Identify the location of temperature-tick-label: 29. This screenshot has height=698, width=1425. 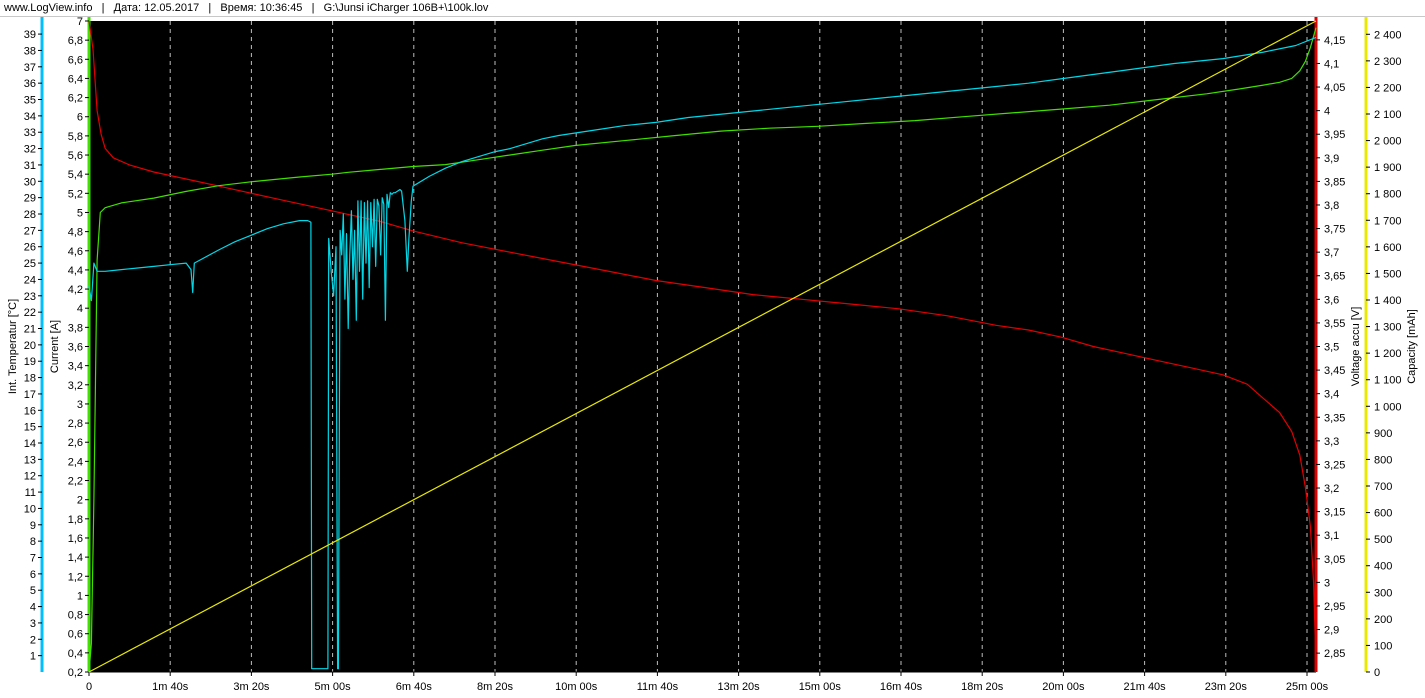
(30, 199).